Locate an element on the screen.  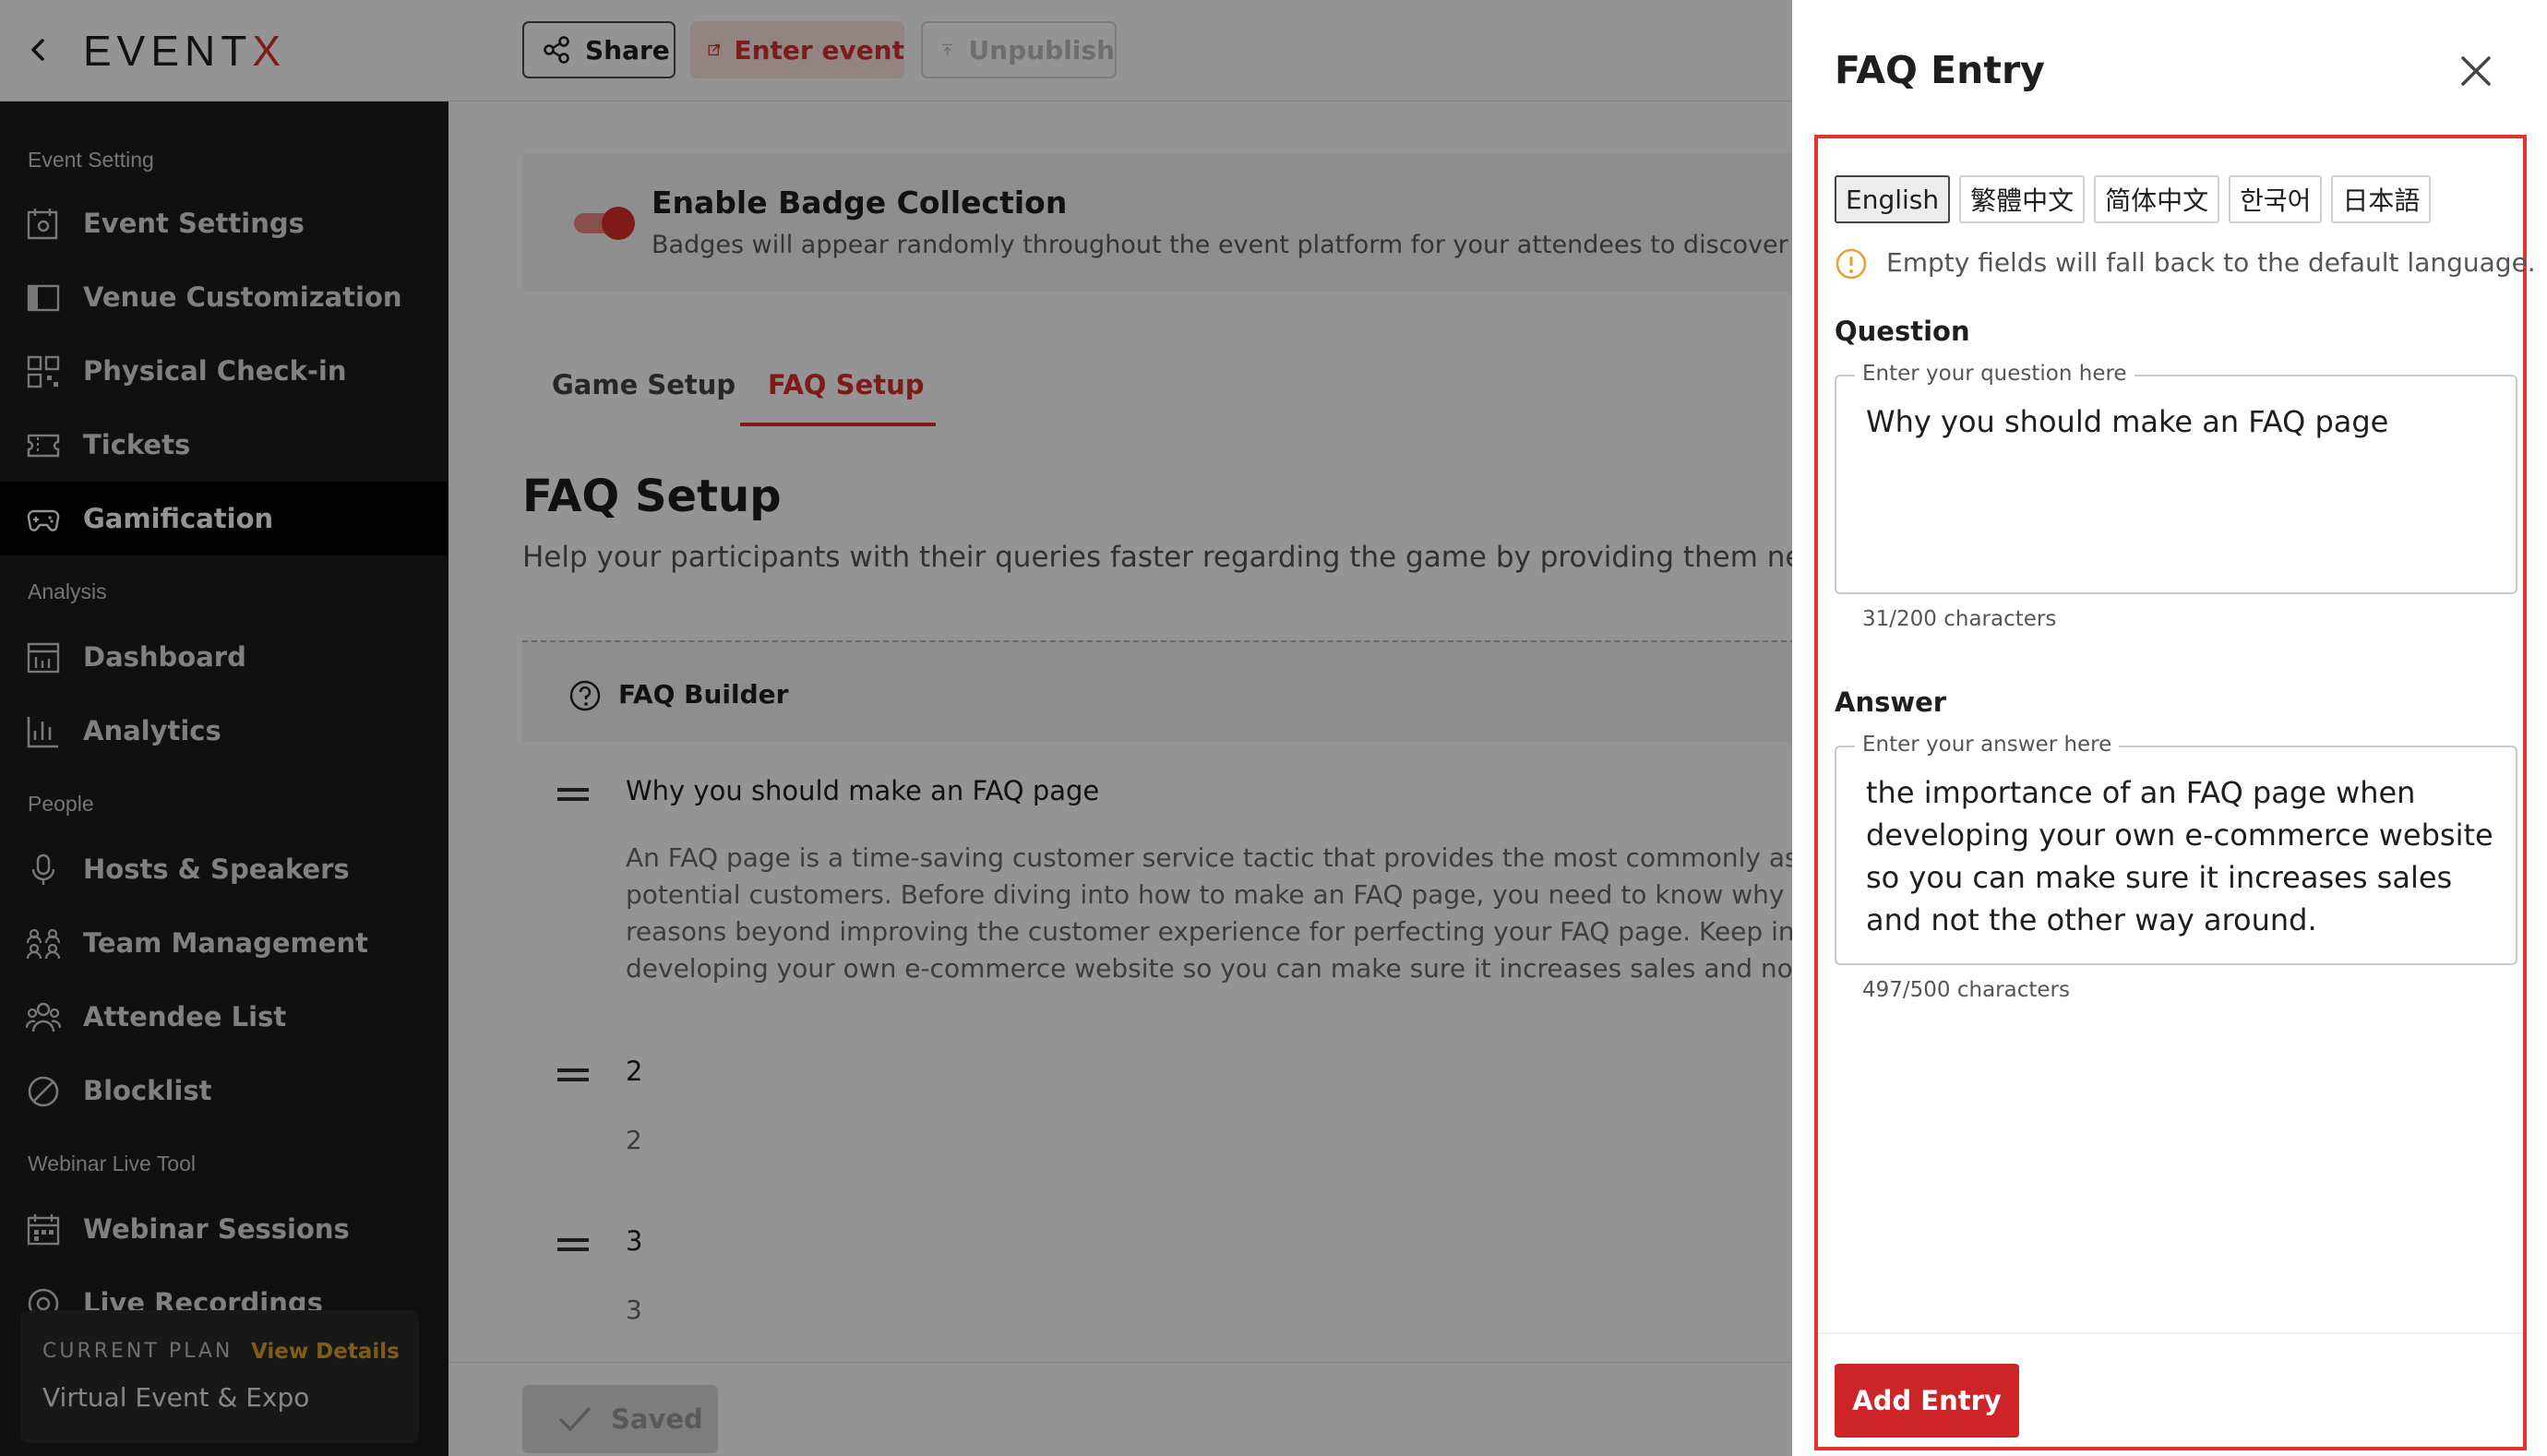
answer-label: Answer is located at coordinates (1891, 702).